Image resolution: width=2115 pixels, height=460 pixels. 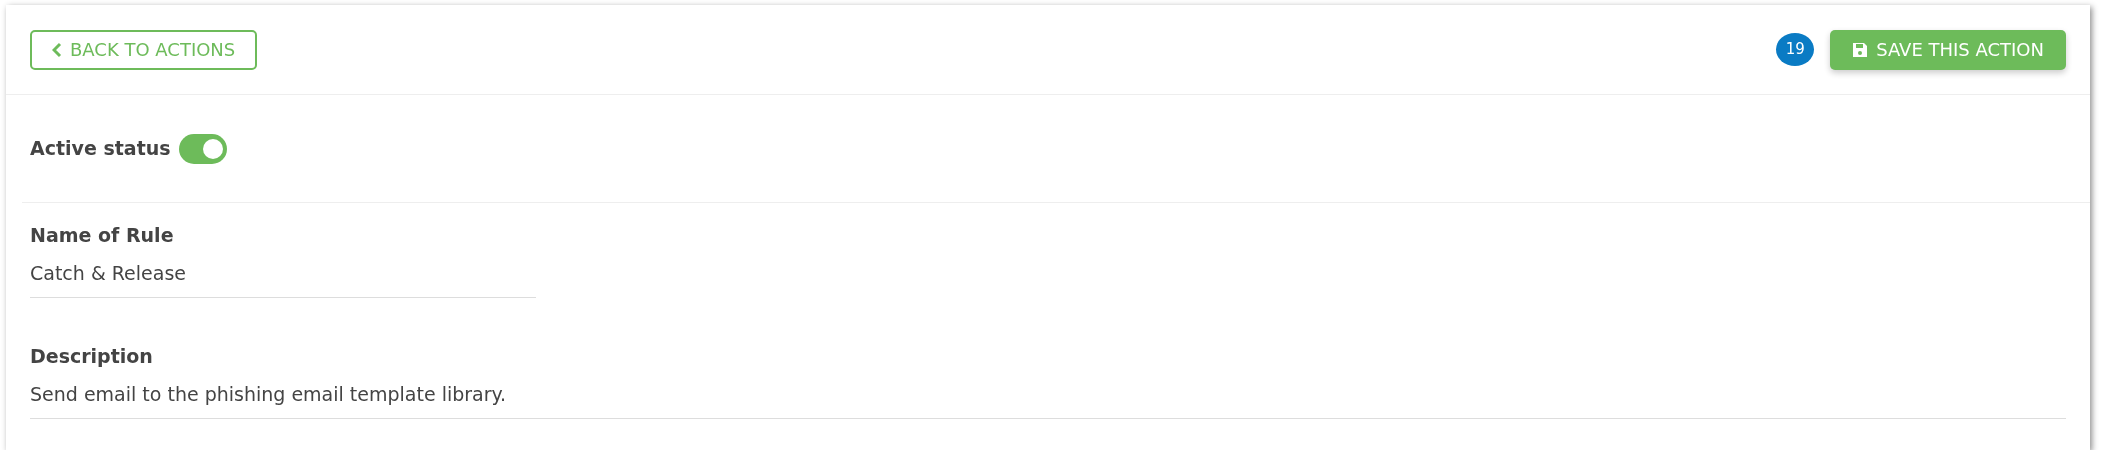 I want to click on save-button: SAVE THIS ACTION, so click(x=1948, y=49).